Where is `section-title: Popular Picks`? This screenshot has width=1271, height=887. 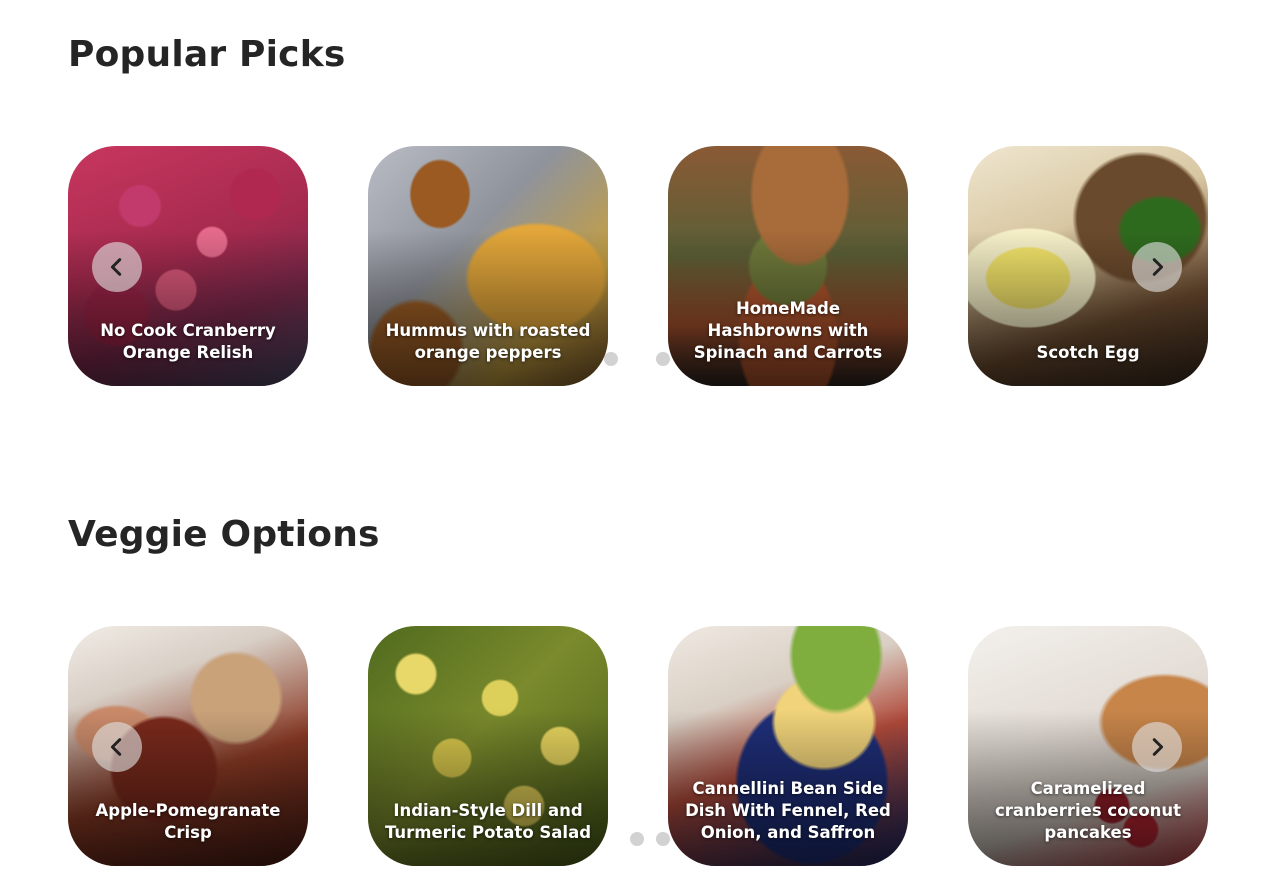 section-title: Popular Picks is located at coordinates (207, 54).